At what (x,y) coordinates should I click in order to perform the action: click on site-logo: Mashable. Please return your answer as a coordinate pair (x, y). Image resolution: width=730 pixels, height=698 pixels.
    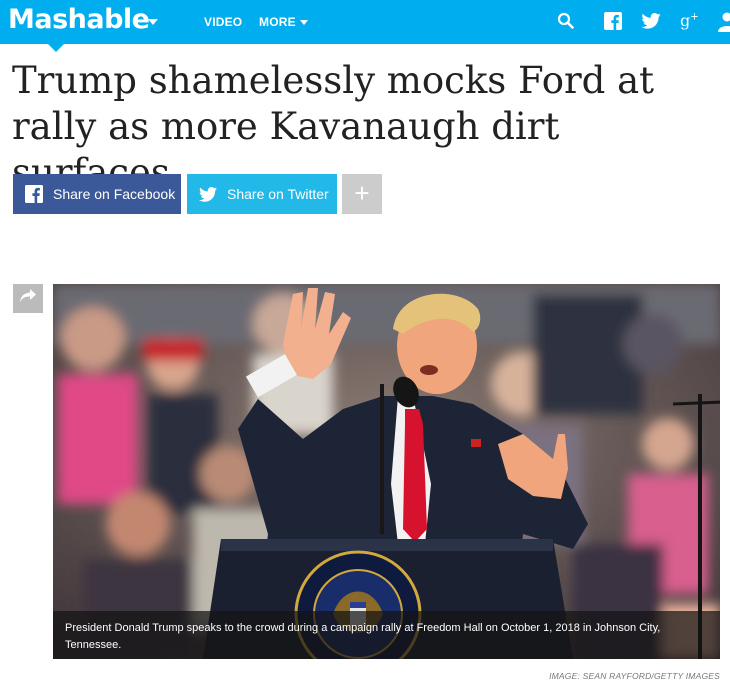
    Looking at the image, I should click on (79, 19).